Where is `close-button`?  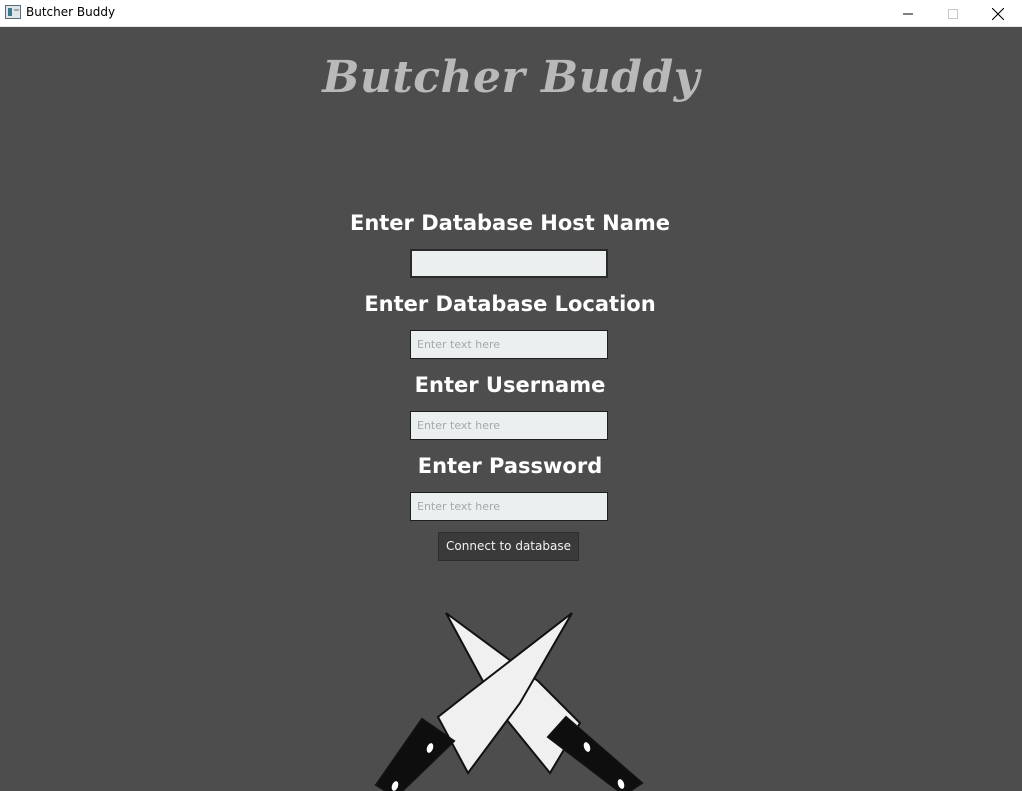
close-button is located at coordinates (997, 13).